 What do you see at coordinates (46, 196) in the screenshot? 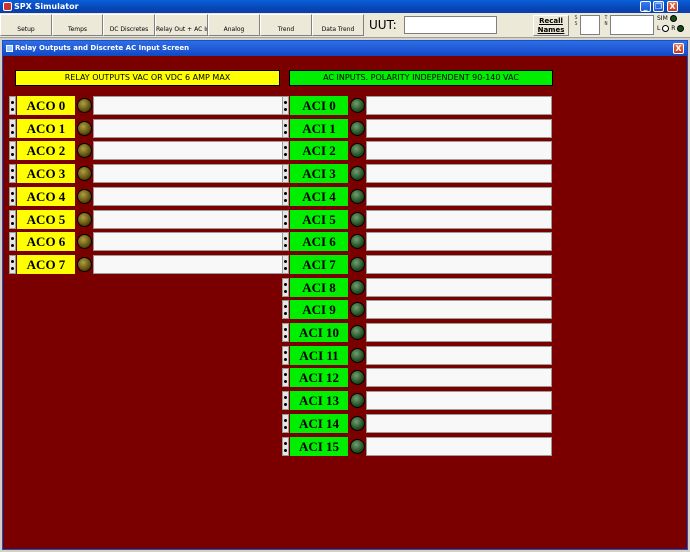
I see `channel-label: ACO 4` at bounding box center [46, 196].